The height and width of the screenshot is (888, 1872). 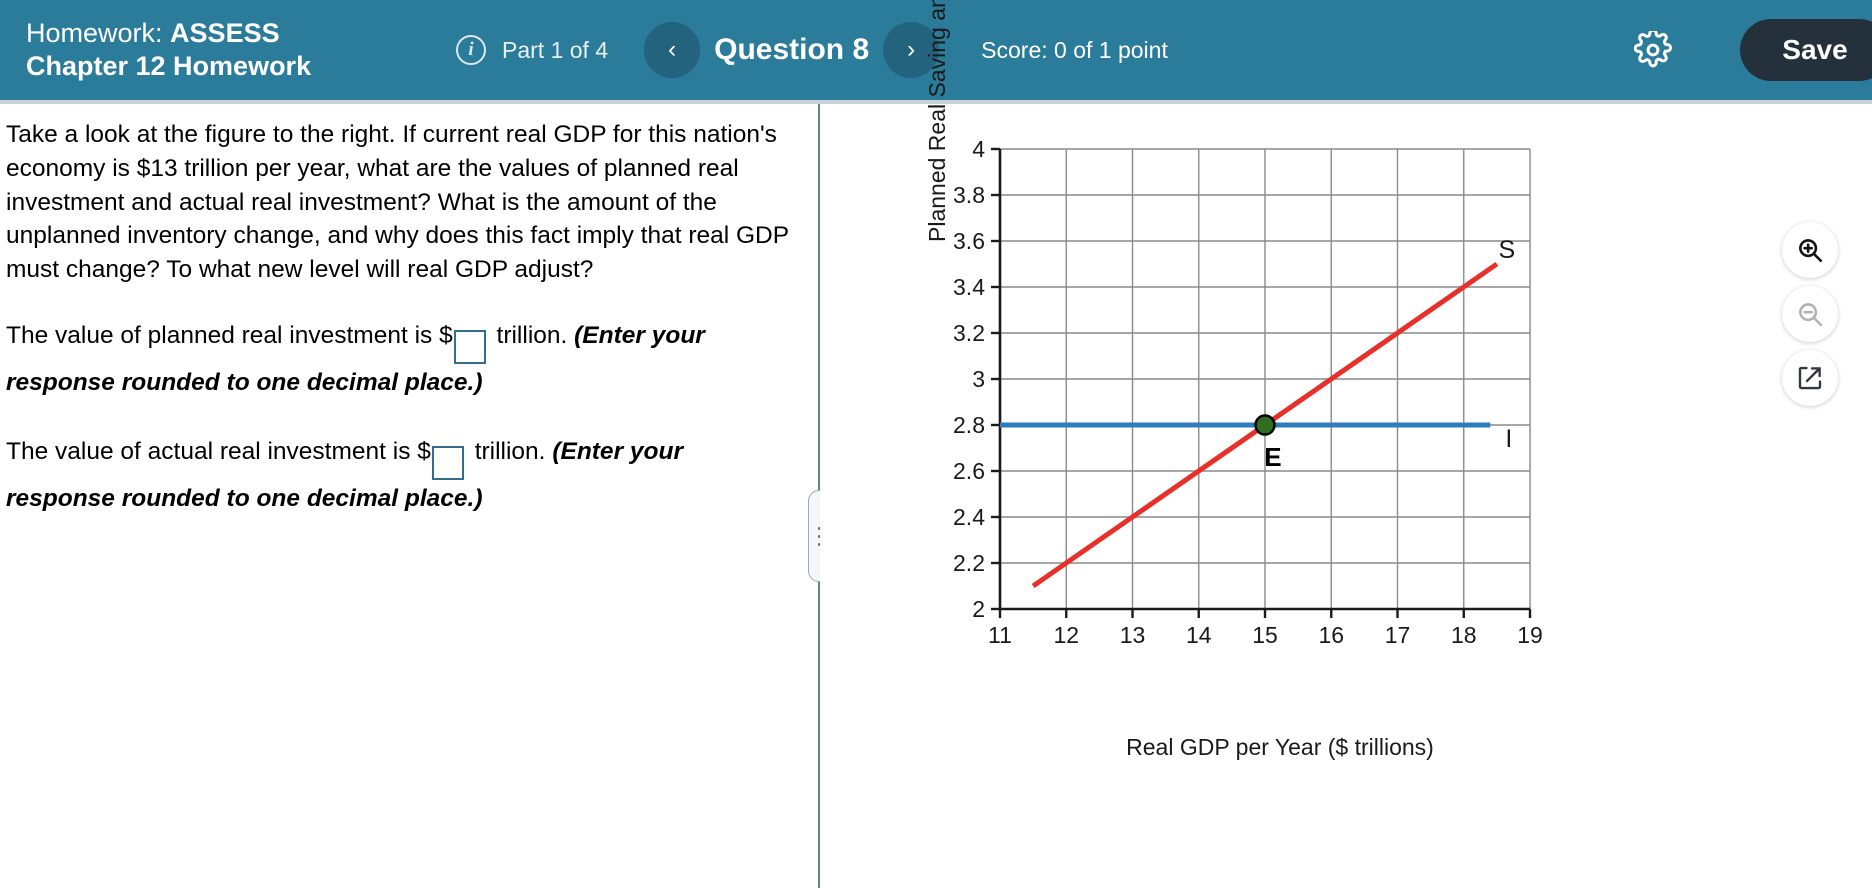 What do you see at coordinates (469, 347) in the screenshot?
I see `planned-investment-input` at bounding box center [469, 347].